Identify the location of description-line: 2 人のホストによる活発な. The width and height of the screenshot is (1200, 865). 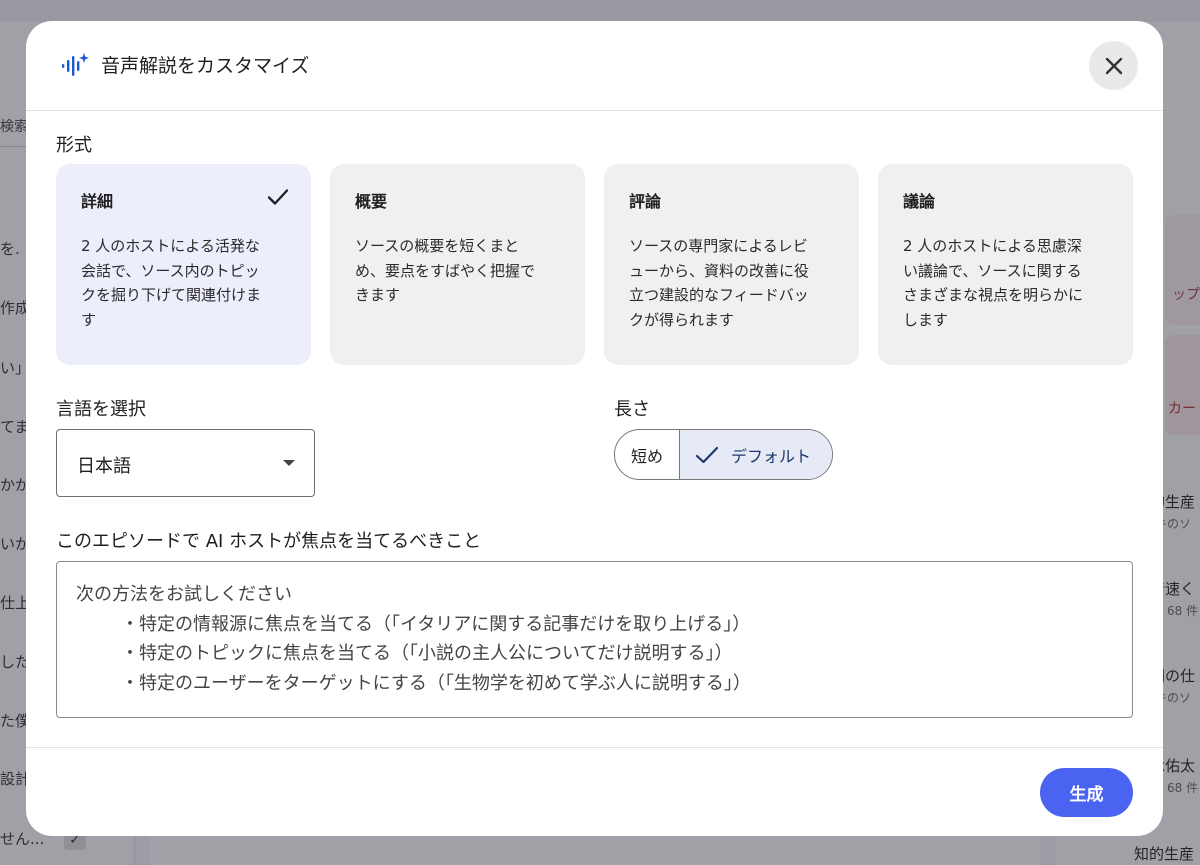
(170, 246).